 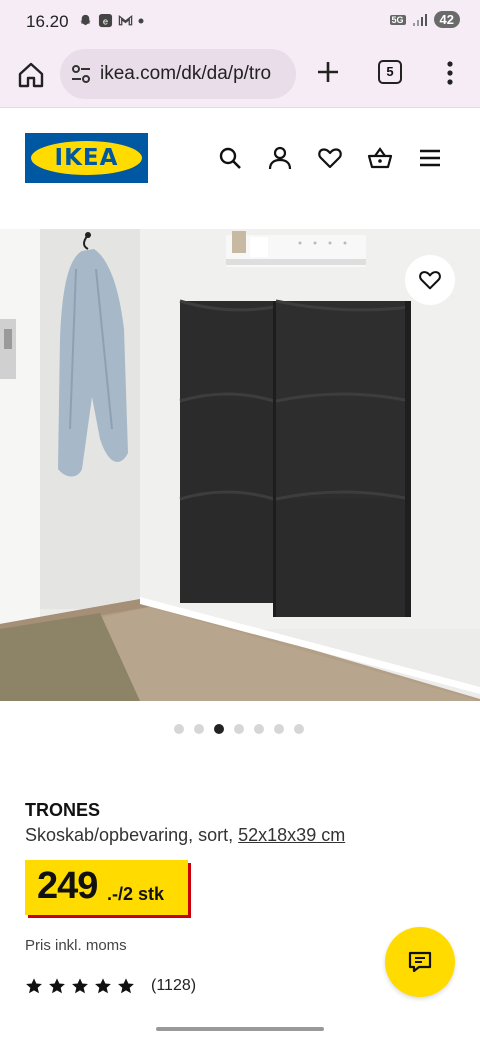 I want to click on status-right: 5G 42, so click(x=424, y=19).